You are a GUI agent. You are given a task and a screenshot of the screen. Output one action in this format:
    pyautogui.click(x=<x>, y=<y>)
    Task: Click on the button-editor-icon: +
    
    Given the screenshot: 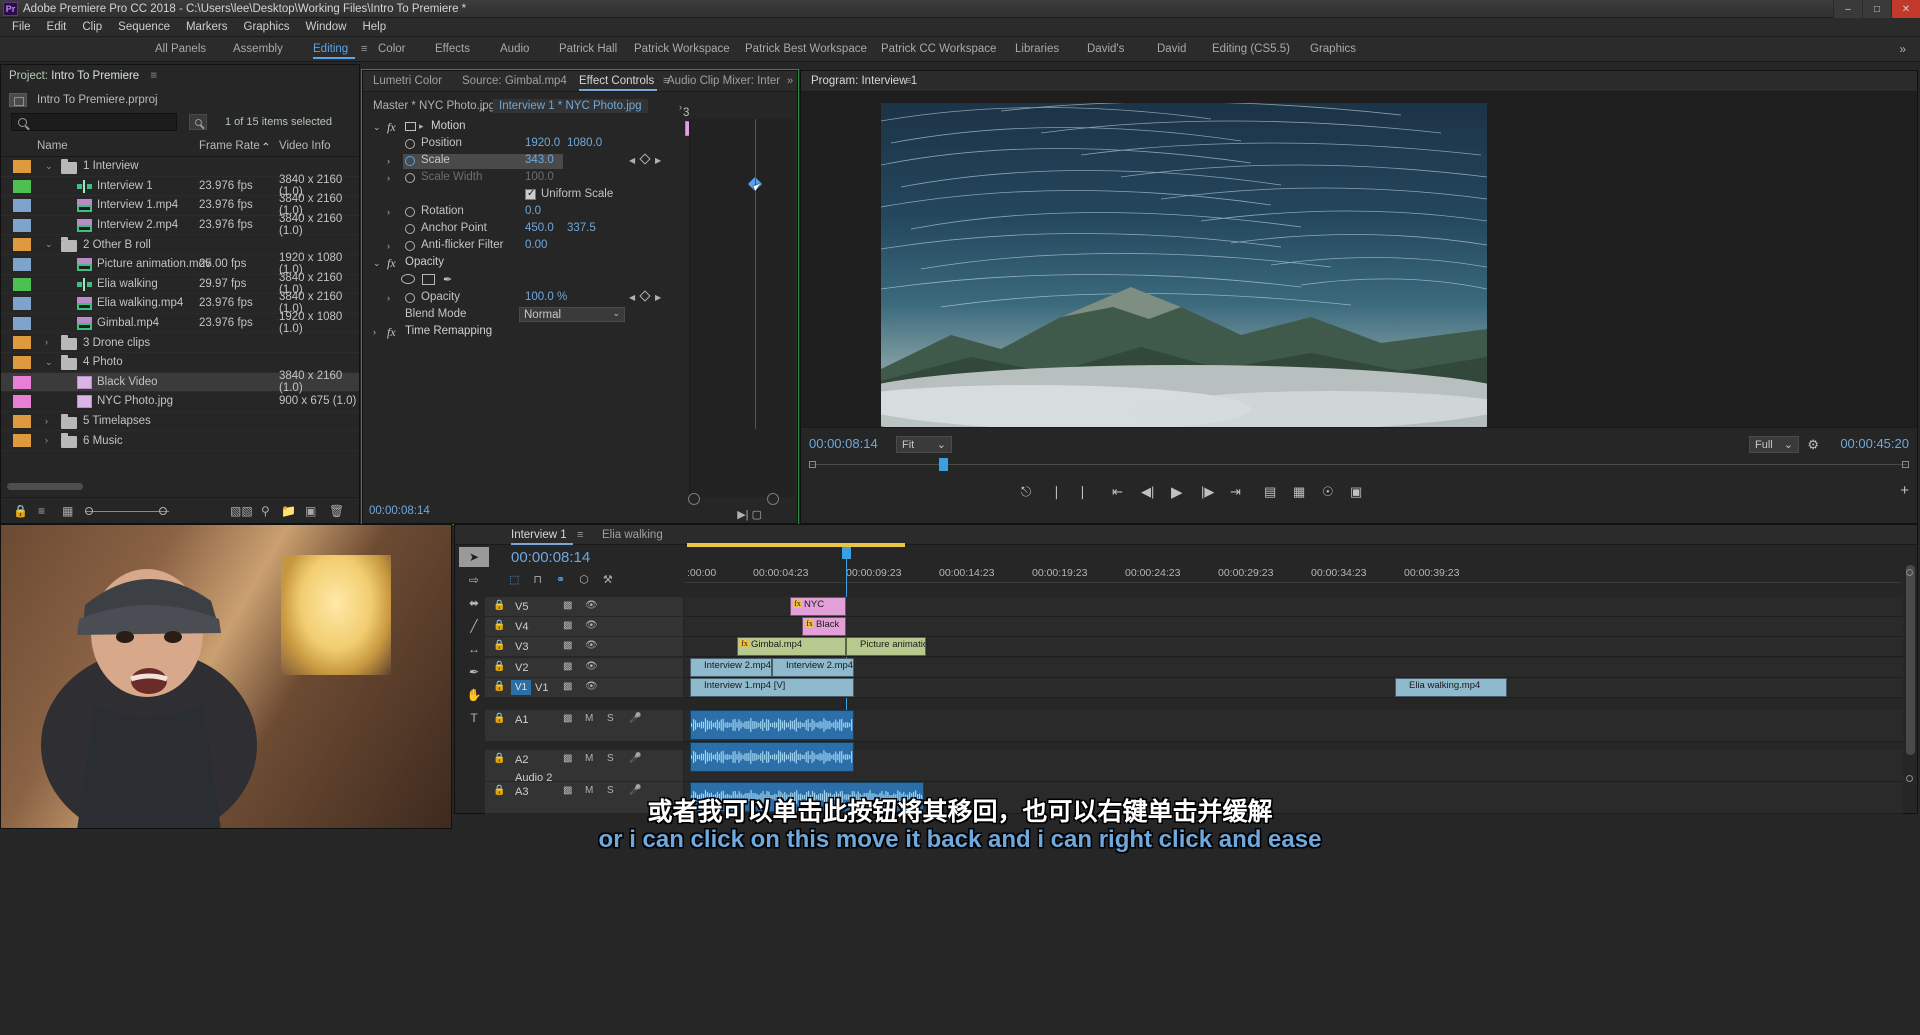 What is the action you would take?
    pyautogui.click(x=1904, y=490)
    